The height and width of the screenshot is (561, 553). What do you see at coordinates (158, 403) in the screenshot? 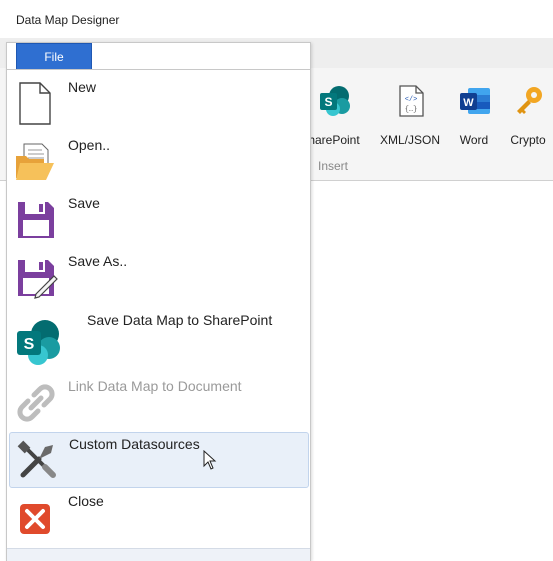
I see `menu-item-link-to-document: Link Data Map to Document` at bounding box center [158, 403].